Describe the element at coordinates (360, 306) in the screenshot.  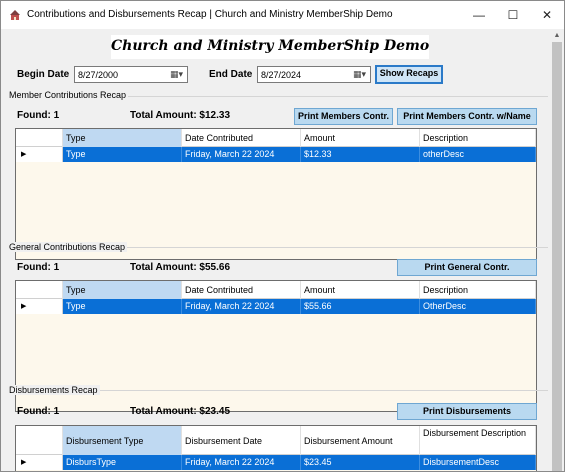
I see `grid-cell: $55.66` at that location.